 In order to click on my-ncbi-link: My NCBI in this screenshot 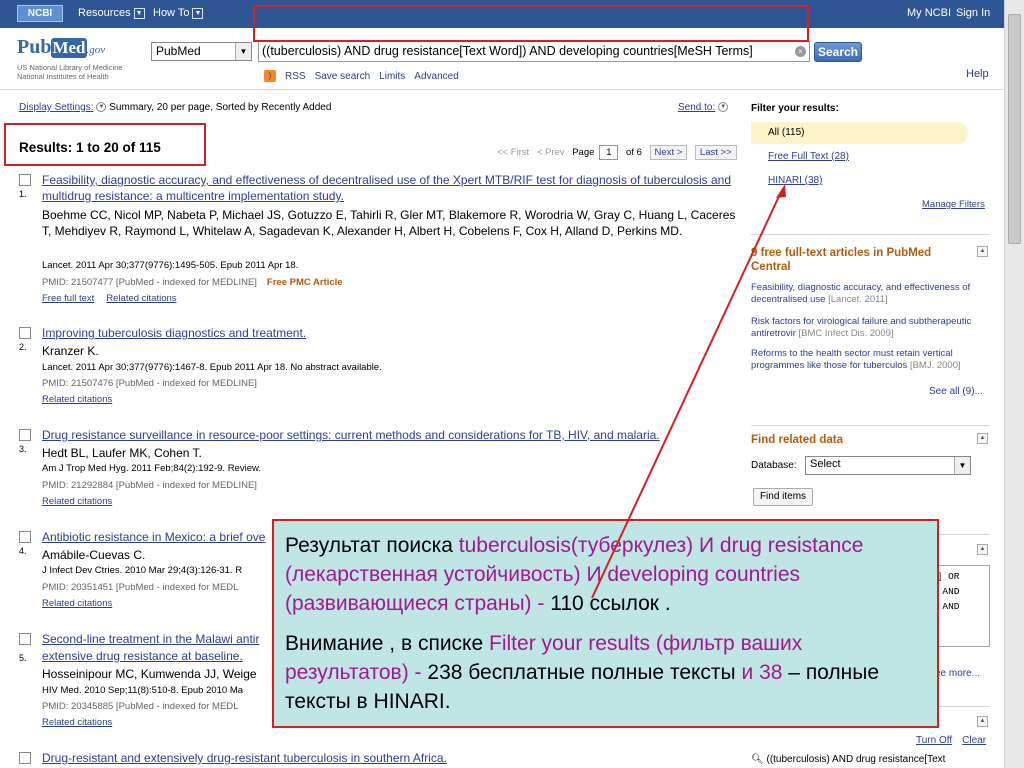, I will do `click(929, 13)`.